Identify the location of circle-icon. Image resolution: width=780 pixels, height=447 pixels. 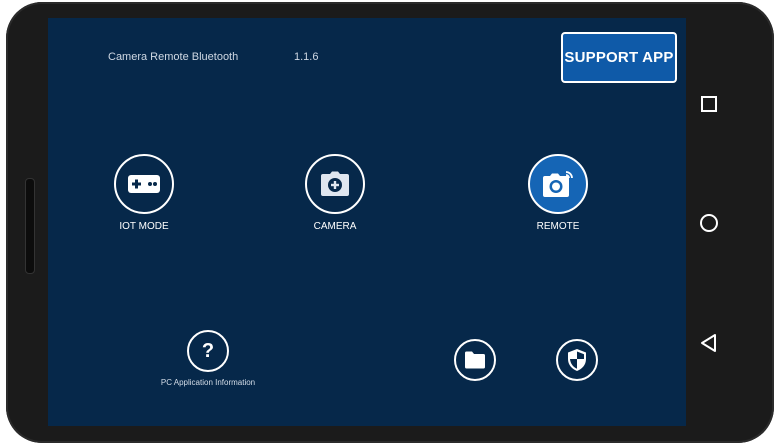
(709, 223).